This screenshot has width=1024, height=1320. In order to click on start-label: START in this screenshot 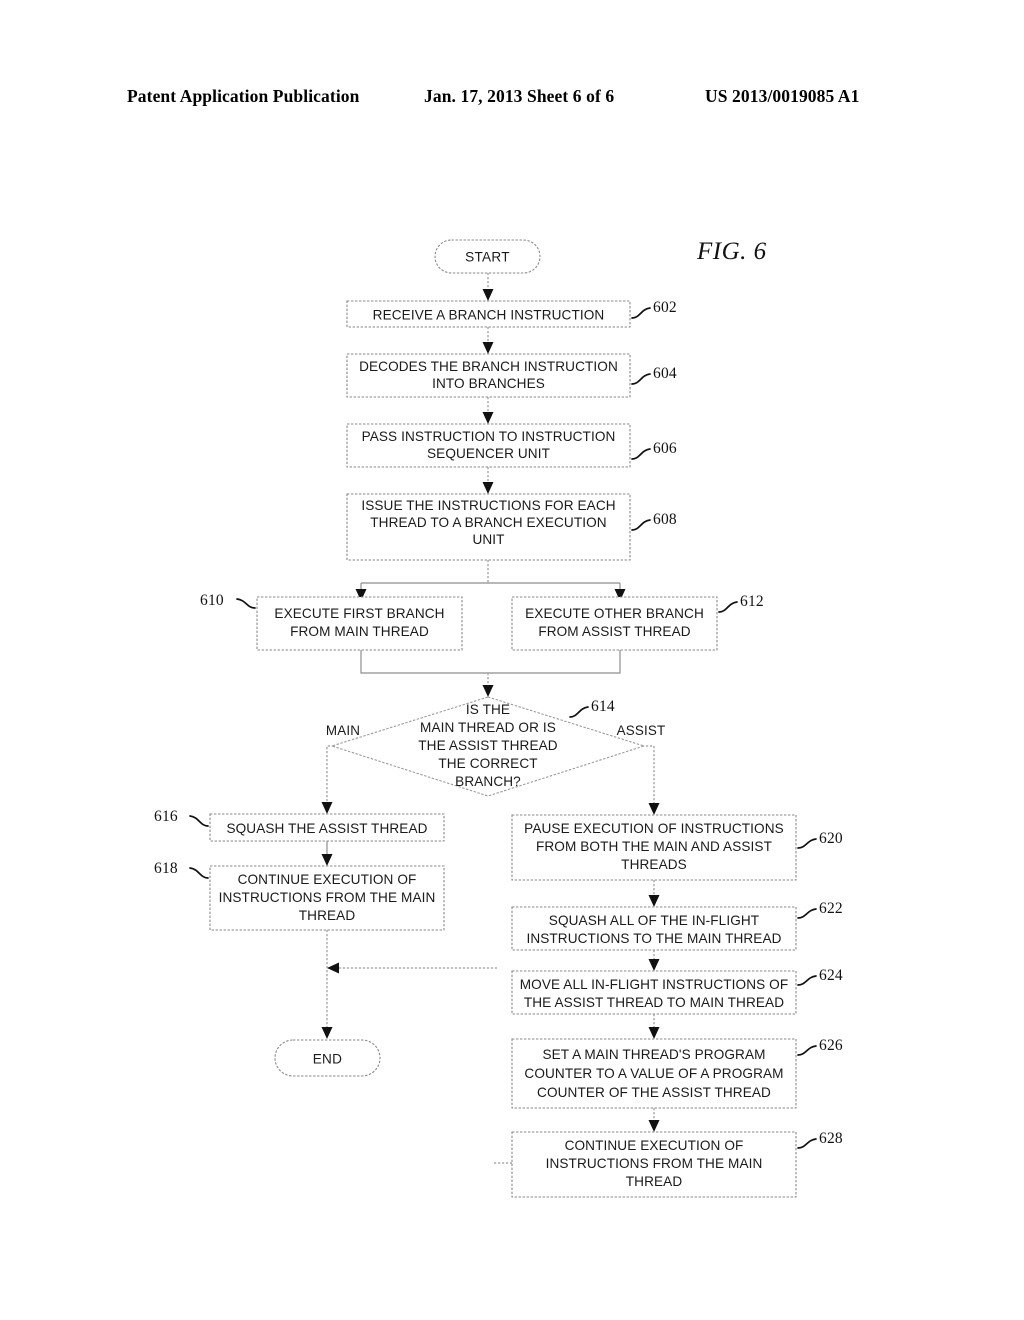, I will do `click(487, 257)`.